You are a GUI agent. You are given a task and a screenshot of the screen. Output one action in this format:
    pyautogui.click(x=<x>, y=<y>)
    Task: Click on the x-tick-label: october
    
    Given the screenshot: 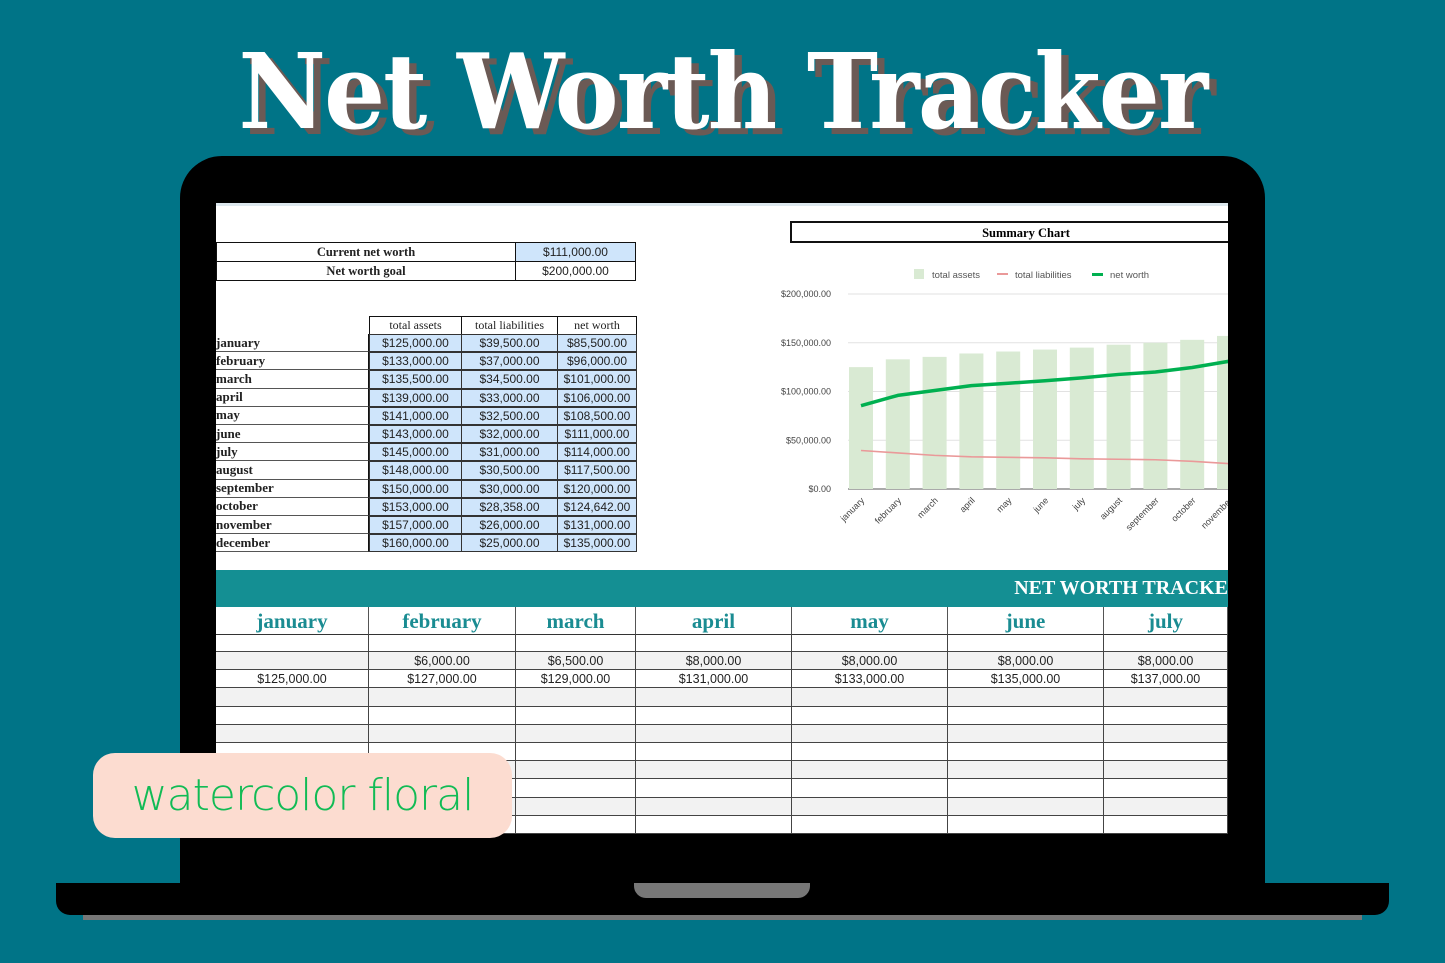 What is the action you would take?
    pyautogui.click(x=1183, y=509)
    